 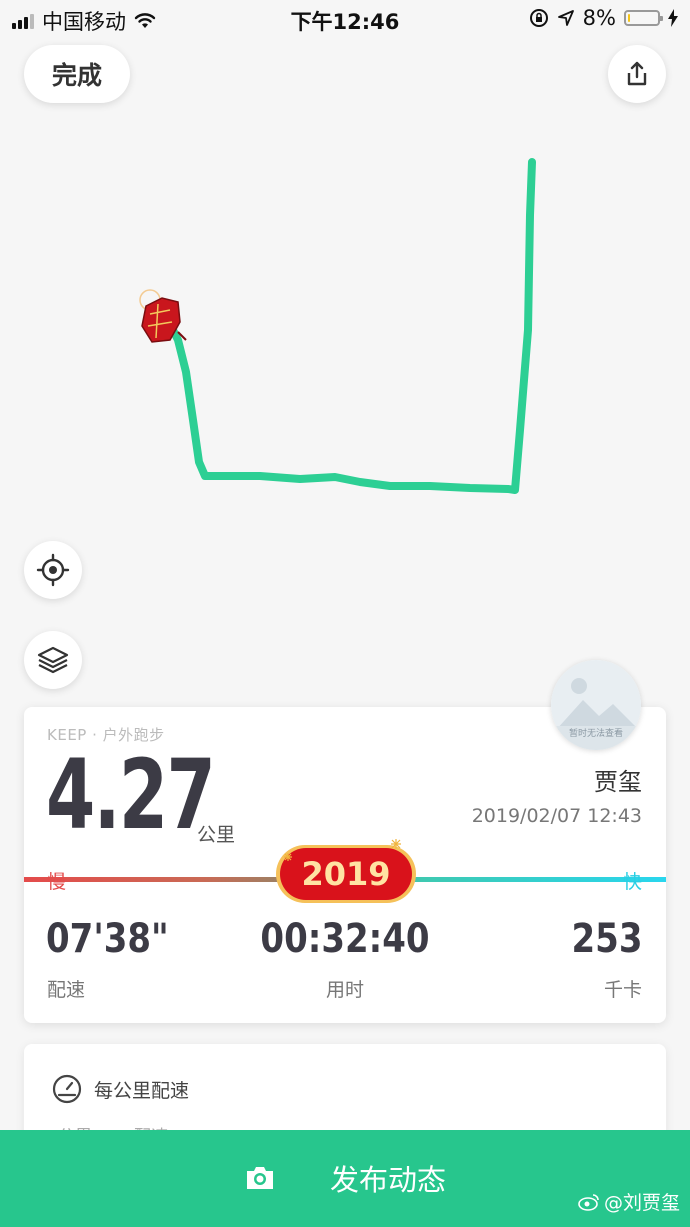 I want to click on image-placeholder-icon: 暂时无法查看, so click(x=596, y=705).